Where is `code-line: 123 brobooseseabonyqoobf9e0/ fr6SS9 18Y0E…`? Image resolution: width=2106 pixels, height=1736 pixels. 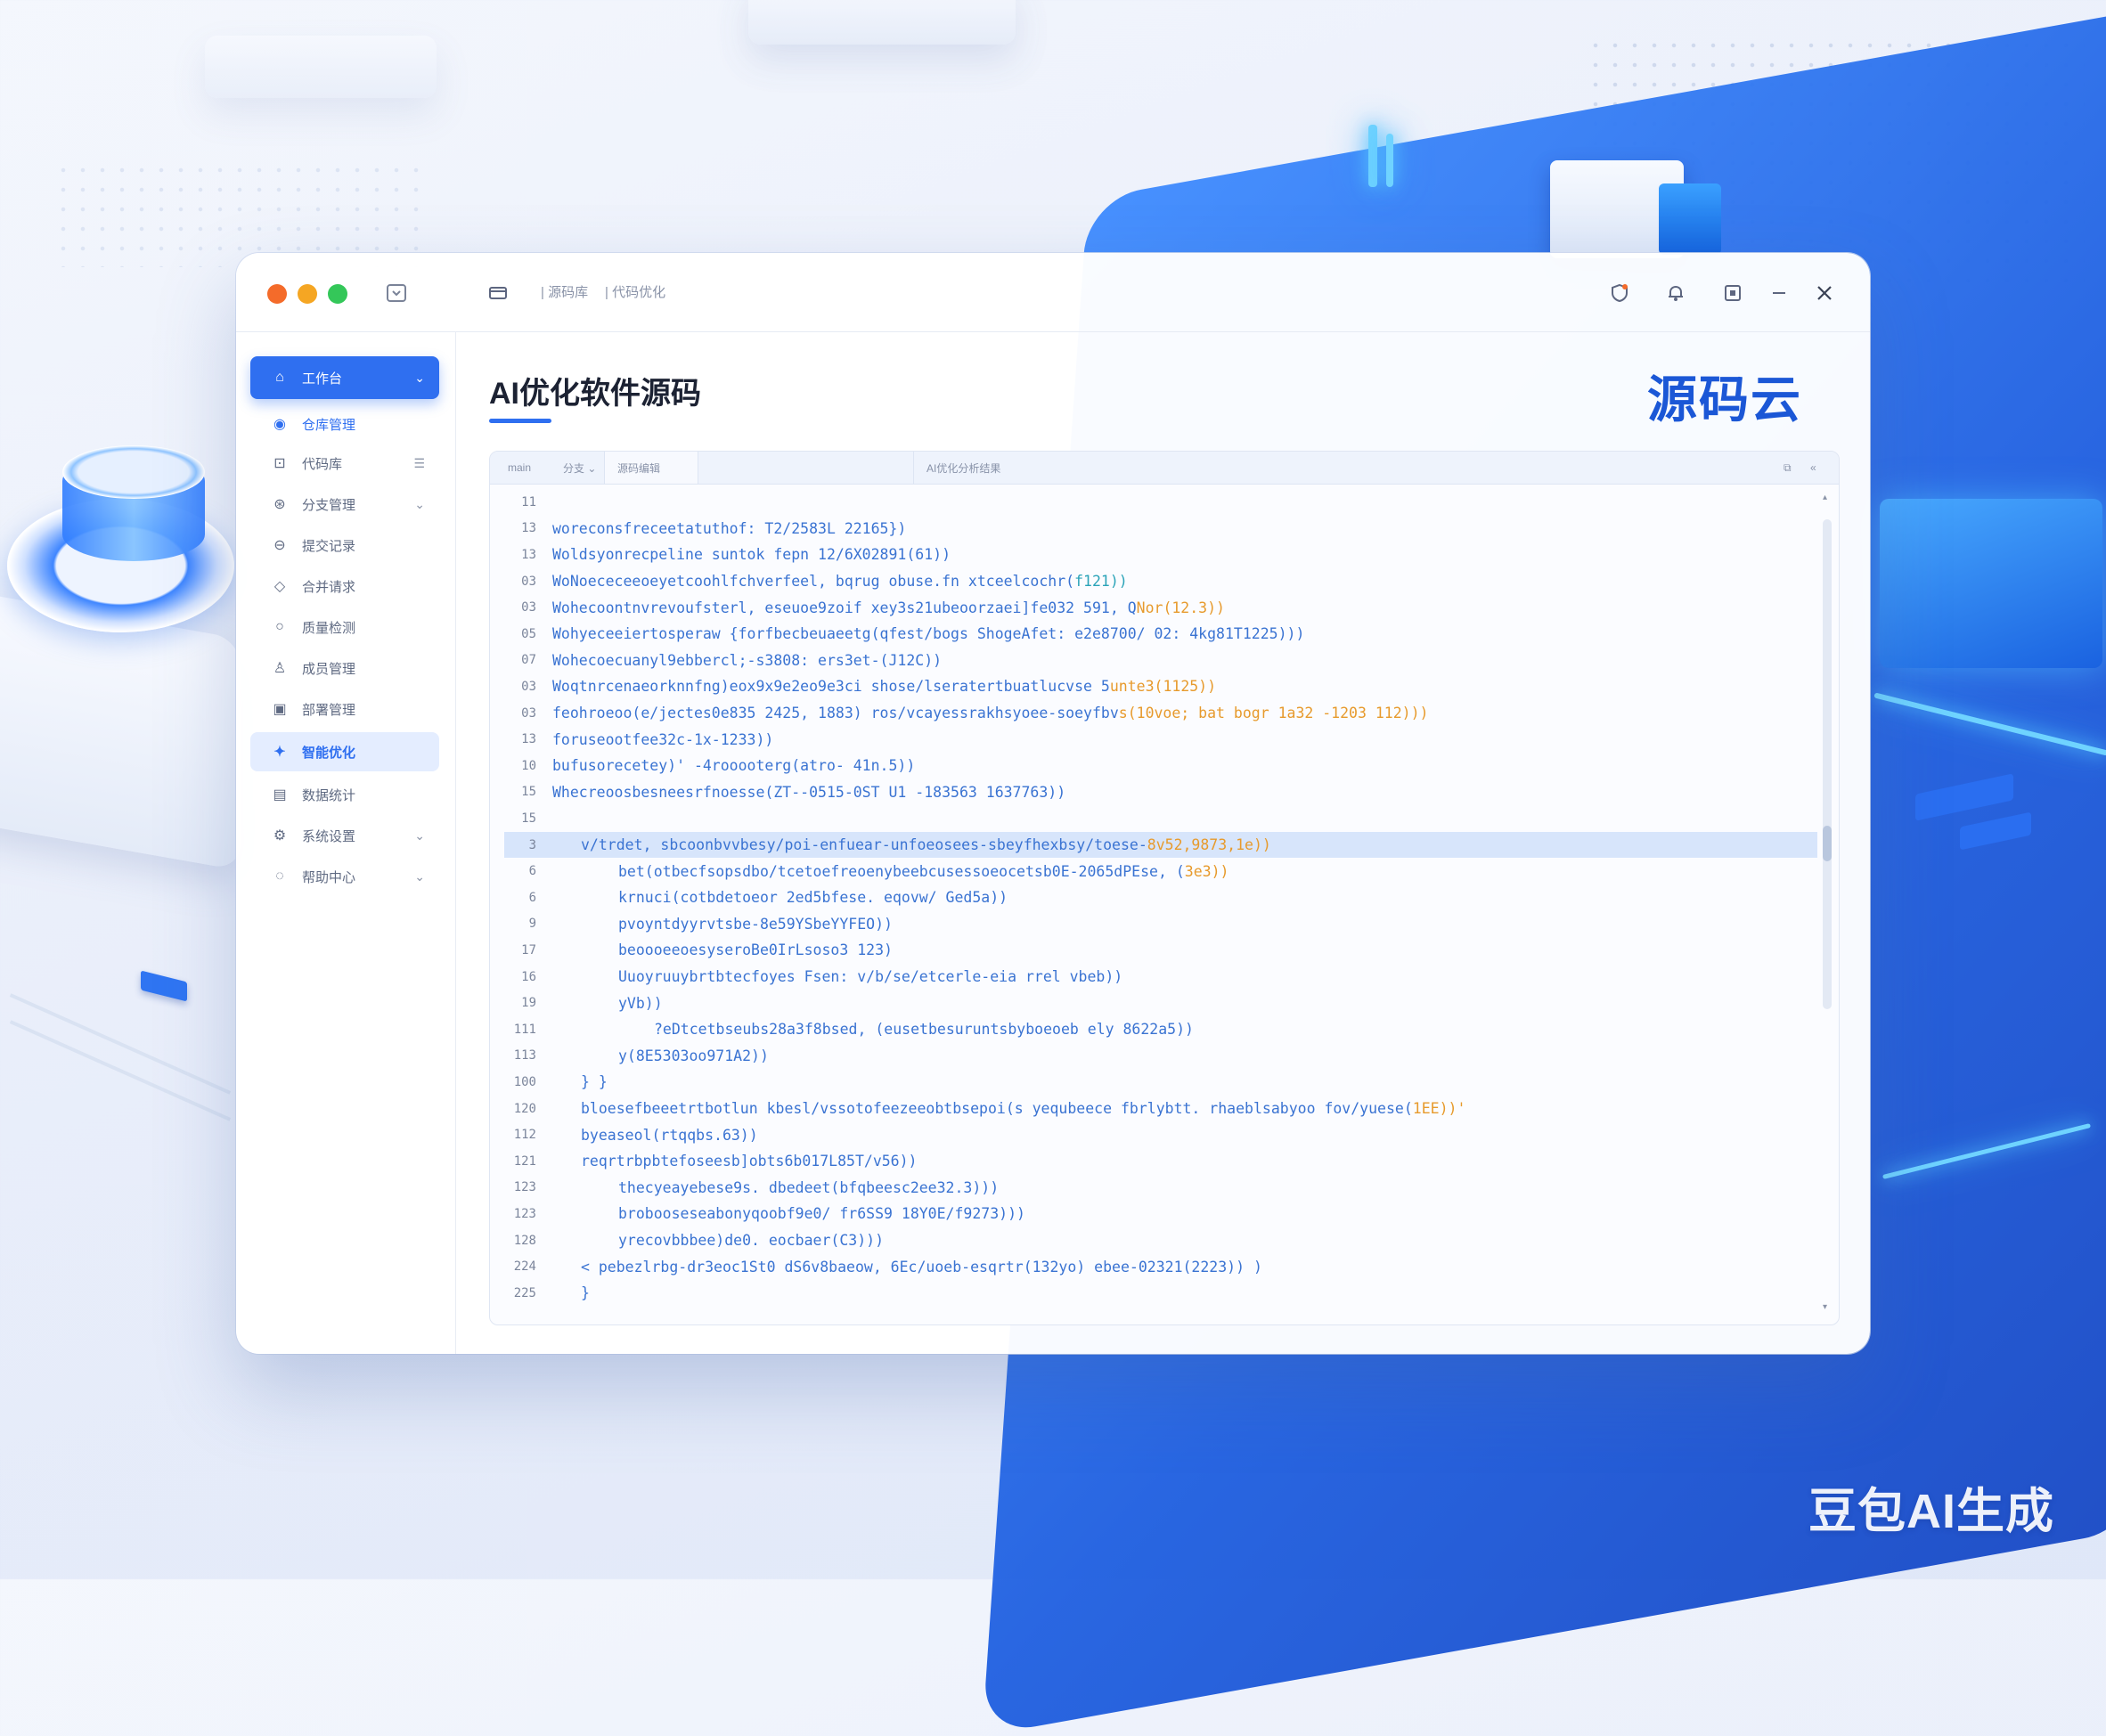 code-line: 123 brobooseseabonyqoobf9e0/ fr6SS9 18Y0E… is located at coordinates (1153, 1214).